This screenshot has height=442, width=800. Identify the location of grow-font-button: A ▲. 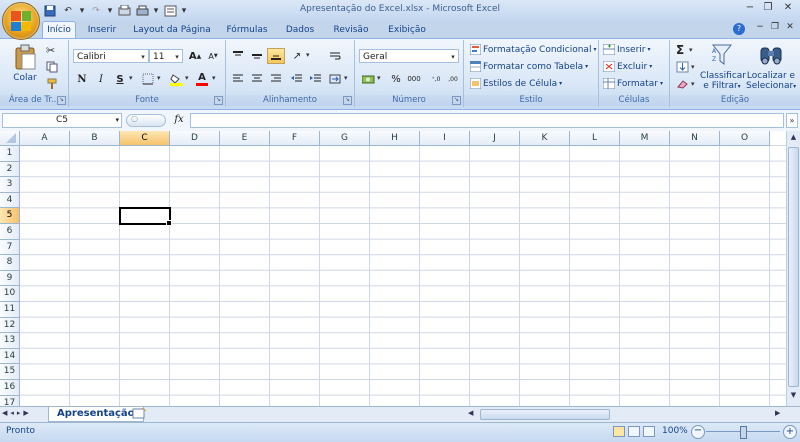
(195, 56).